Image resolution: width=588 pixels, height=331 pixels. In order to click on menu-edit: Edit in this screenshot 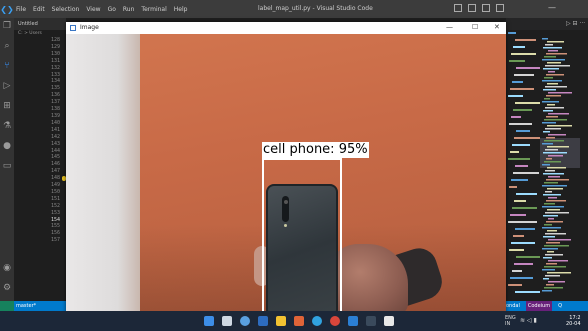, I will do `click(39, 9)`.